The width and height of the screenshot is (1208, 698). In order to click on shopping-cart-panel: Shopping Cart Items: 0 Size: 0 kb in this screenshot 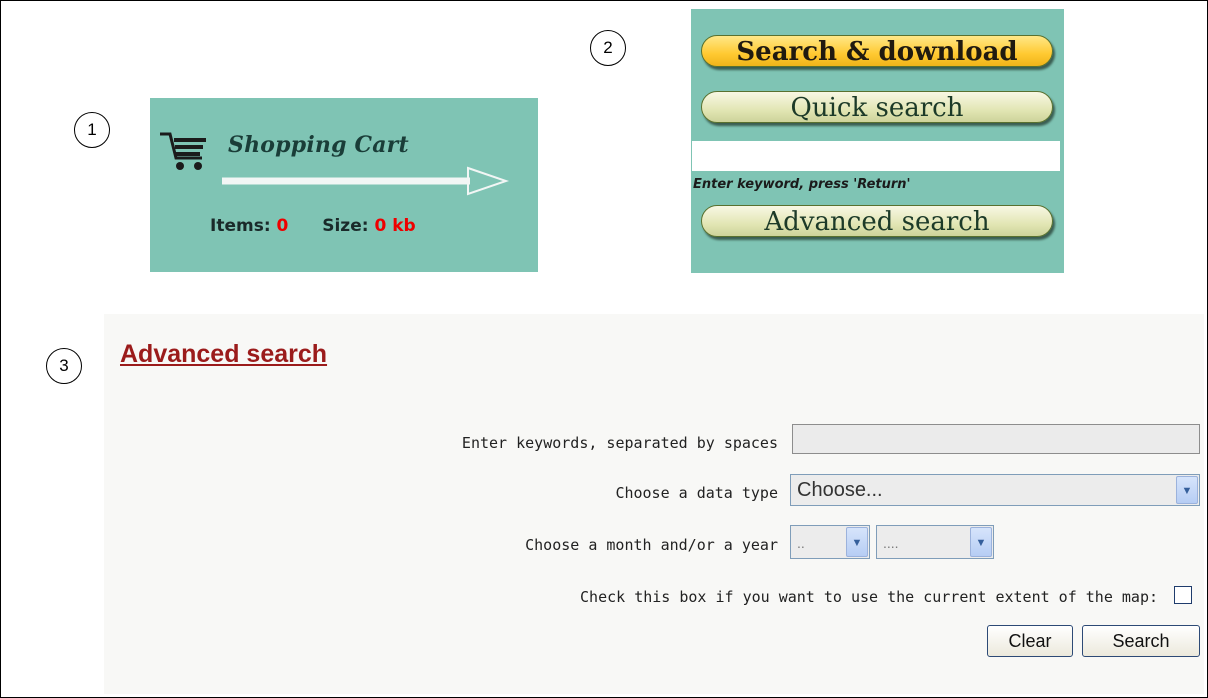, I will do `click(344, 185)`.